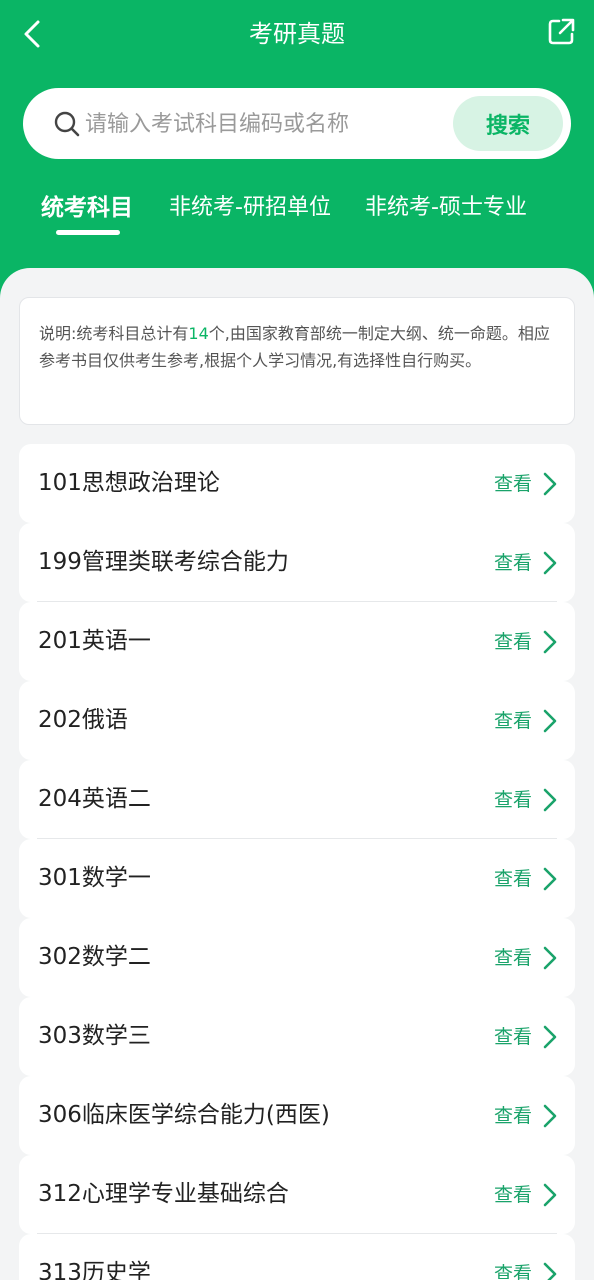 This screenshot has width=594, height=1280. Describe the element at coordinates (297, 1194) in the screenshot. I see `subject-row: 312心理学专业基础综合 查看` at that location.